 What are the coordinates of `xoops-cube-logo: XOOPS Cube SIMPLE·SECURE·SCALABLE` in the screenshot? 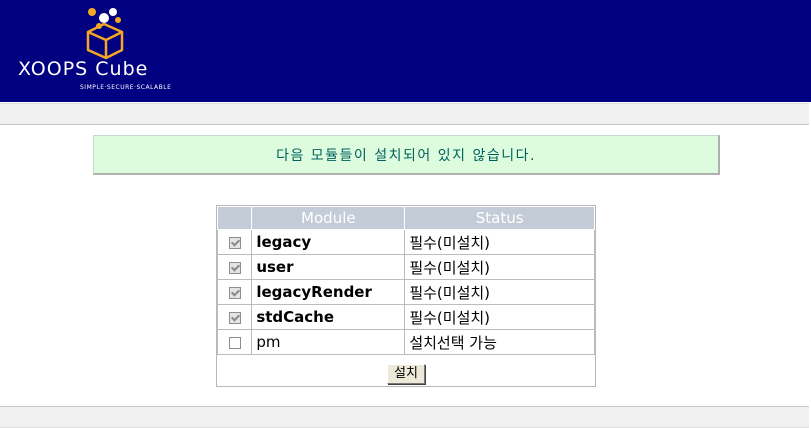 It's located at (105, 52).